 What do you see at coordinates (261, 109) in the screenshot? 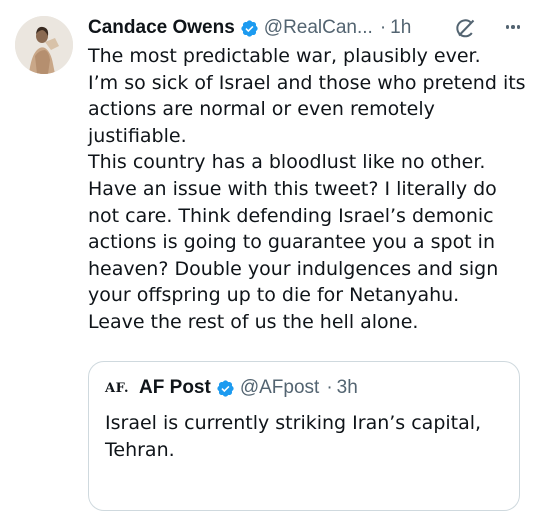
I see `tweet-text-line: actions are normal or even remotely` at bounding box center [261, 109].